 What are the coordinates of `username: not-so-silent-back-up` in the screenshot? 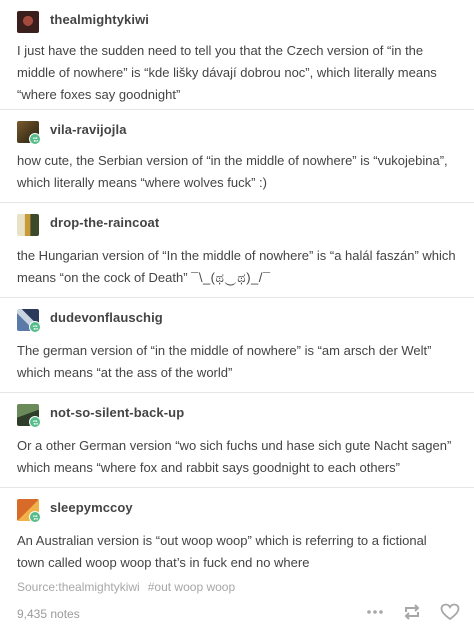 It's located at (117, 412).